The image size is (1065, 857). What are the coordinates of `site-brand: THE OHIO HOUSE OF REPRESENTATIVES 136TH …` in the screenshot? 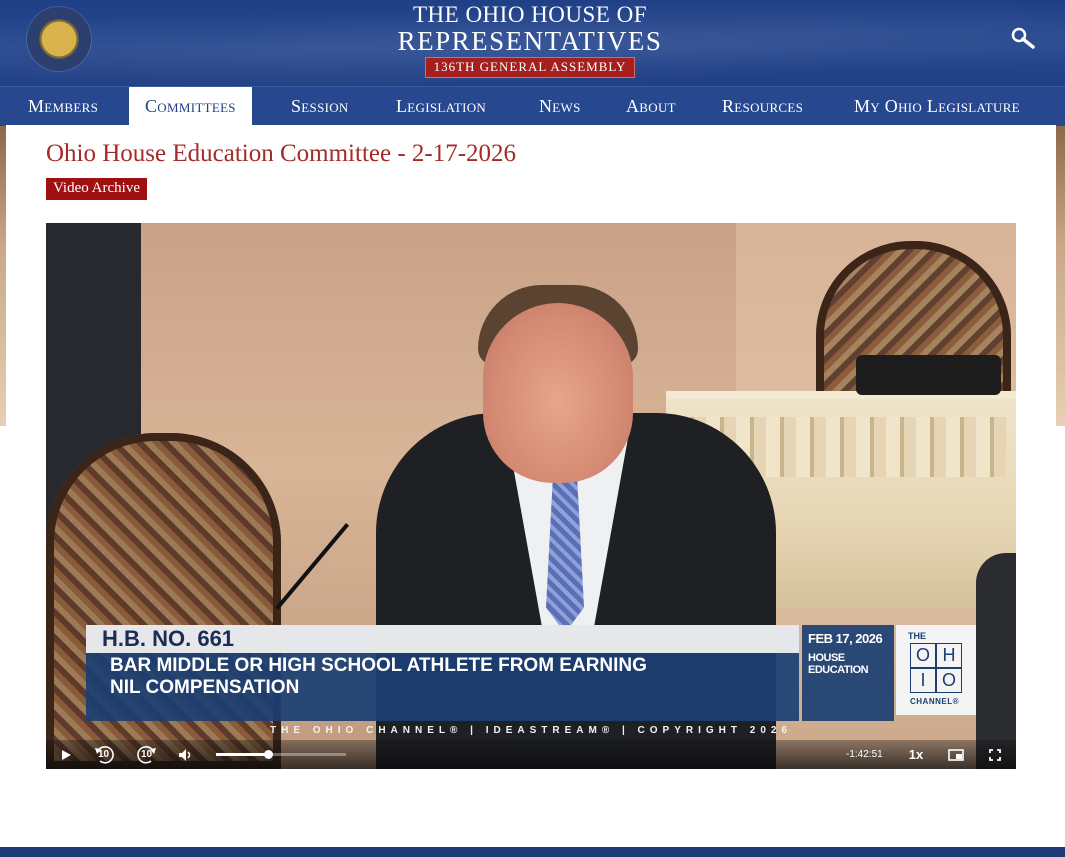 It's located at (530, 40).